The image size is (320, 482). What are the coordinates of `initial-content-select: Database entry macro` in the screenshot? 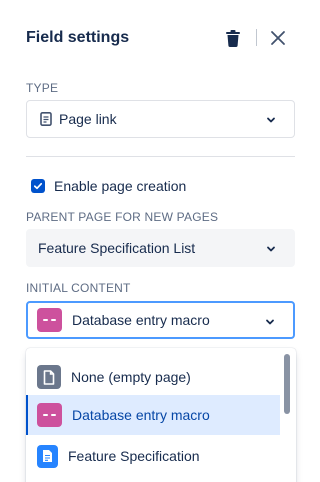 It's located at (160, 320).